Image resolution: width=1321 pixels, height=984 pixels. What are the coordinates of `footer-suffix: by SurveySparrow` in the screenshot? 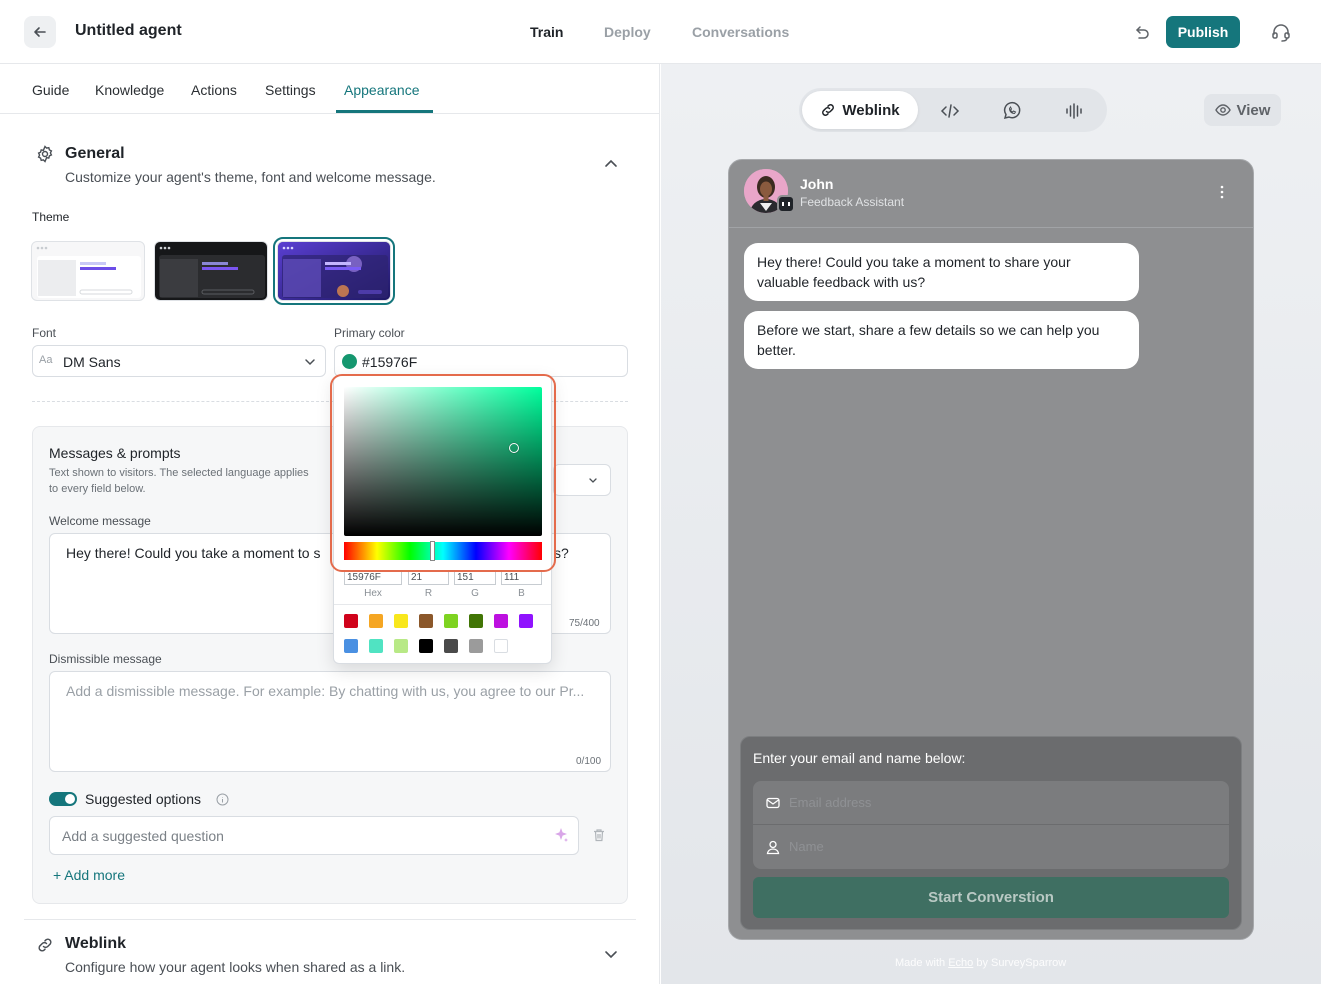 It's located at (1020, 963).